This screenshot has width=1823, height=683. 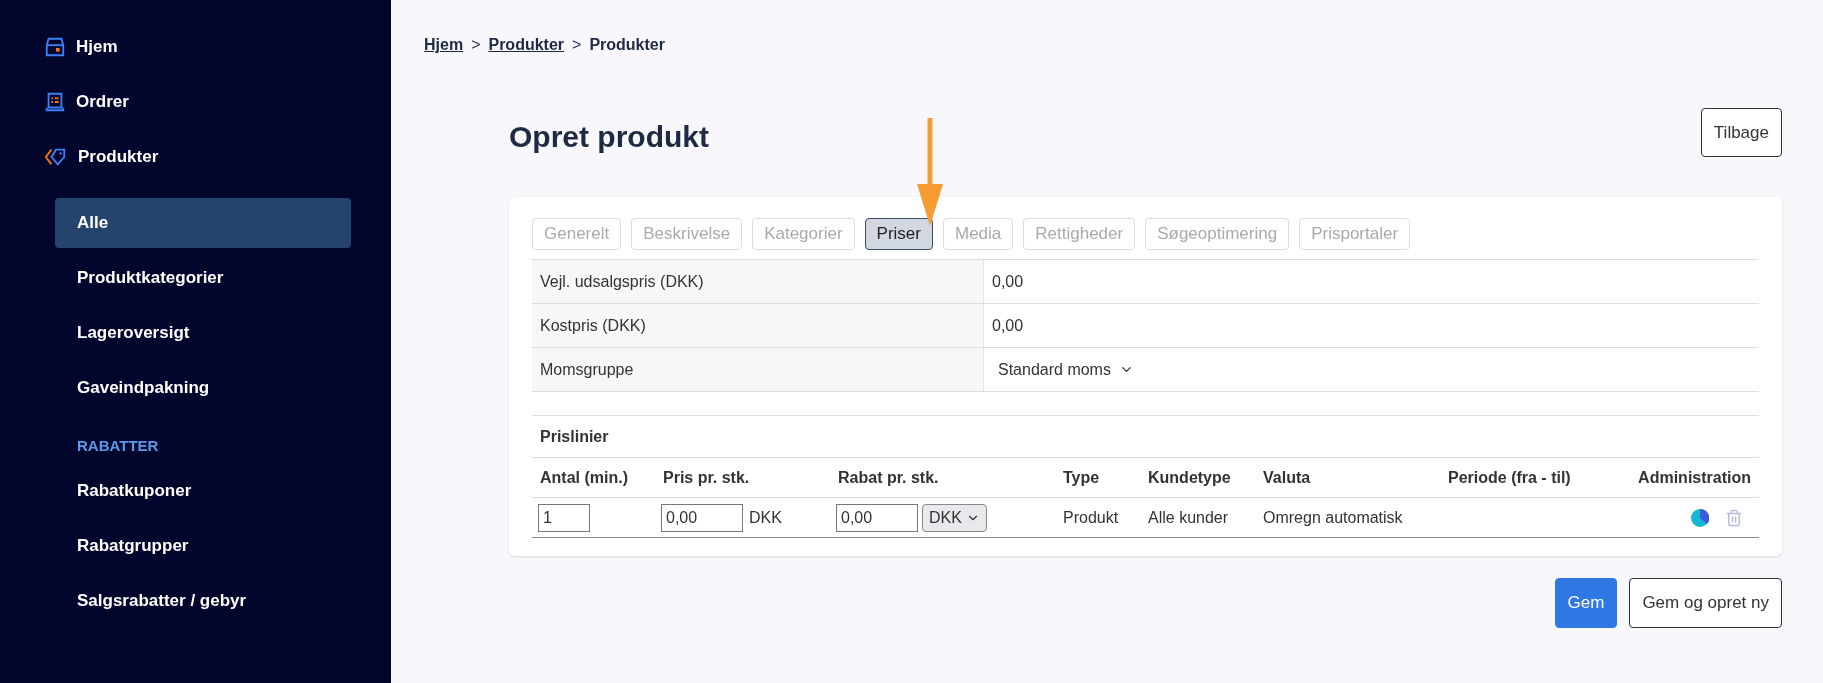 What do you see at coordinates (877, 517) in the screenshot?
I see `discount-input: 0,00` at bounding box center [877, 517].